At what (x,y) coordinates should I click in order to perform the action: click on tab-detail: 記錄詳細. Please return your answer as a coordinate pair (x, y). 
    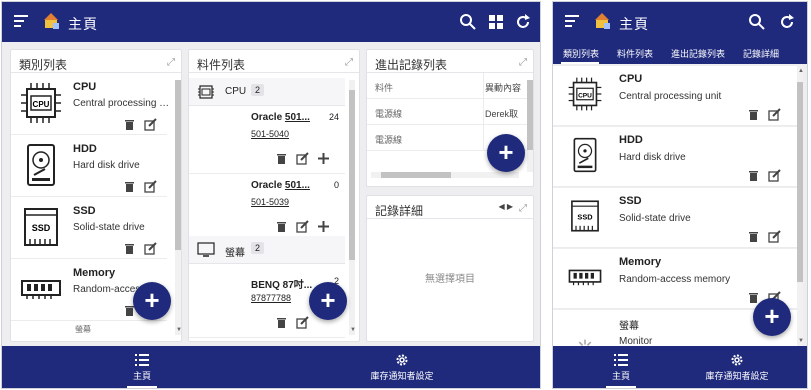
    Looking at the image, I should click on (761, 53).